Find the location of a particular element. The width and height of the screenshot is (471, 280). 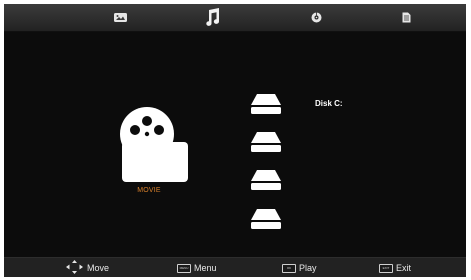

movie-folder is located at coordinates (152, 144).